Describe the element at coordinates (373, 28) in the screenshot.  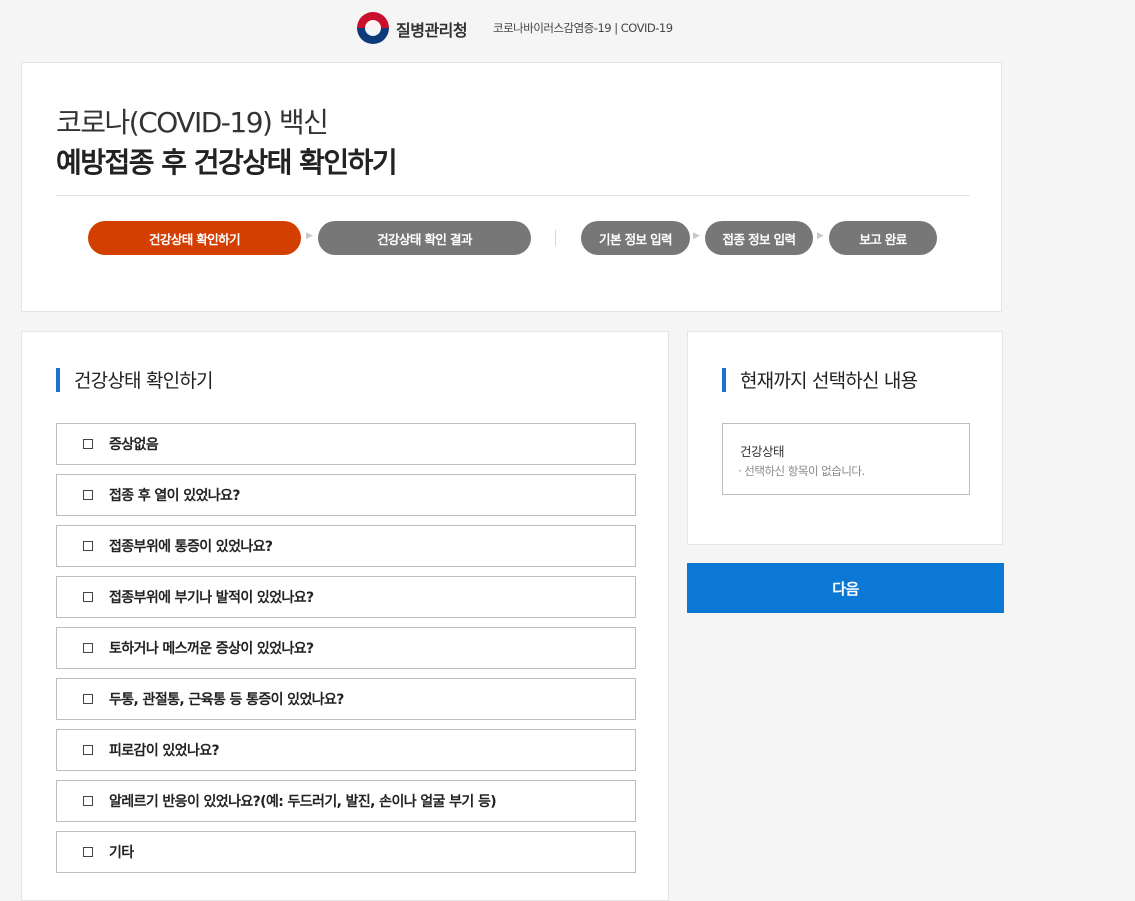
I see `government-logo-icon` at that location.